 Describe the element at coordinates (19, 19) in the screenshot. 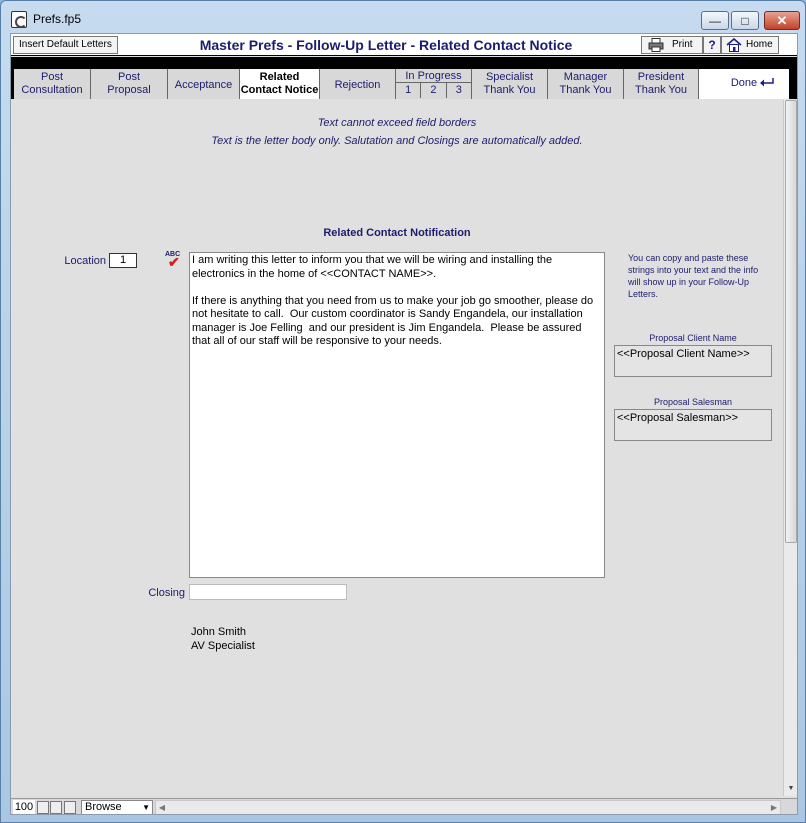

I see `app-icon` at that location.